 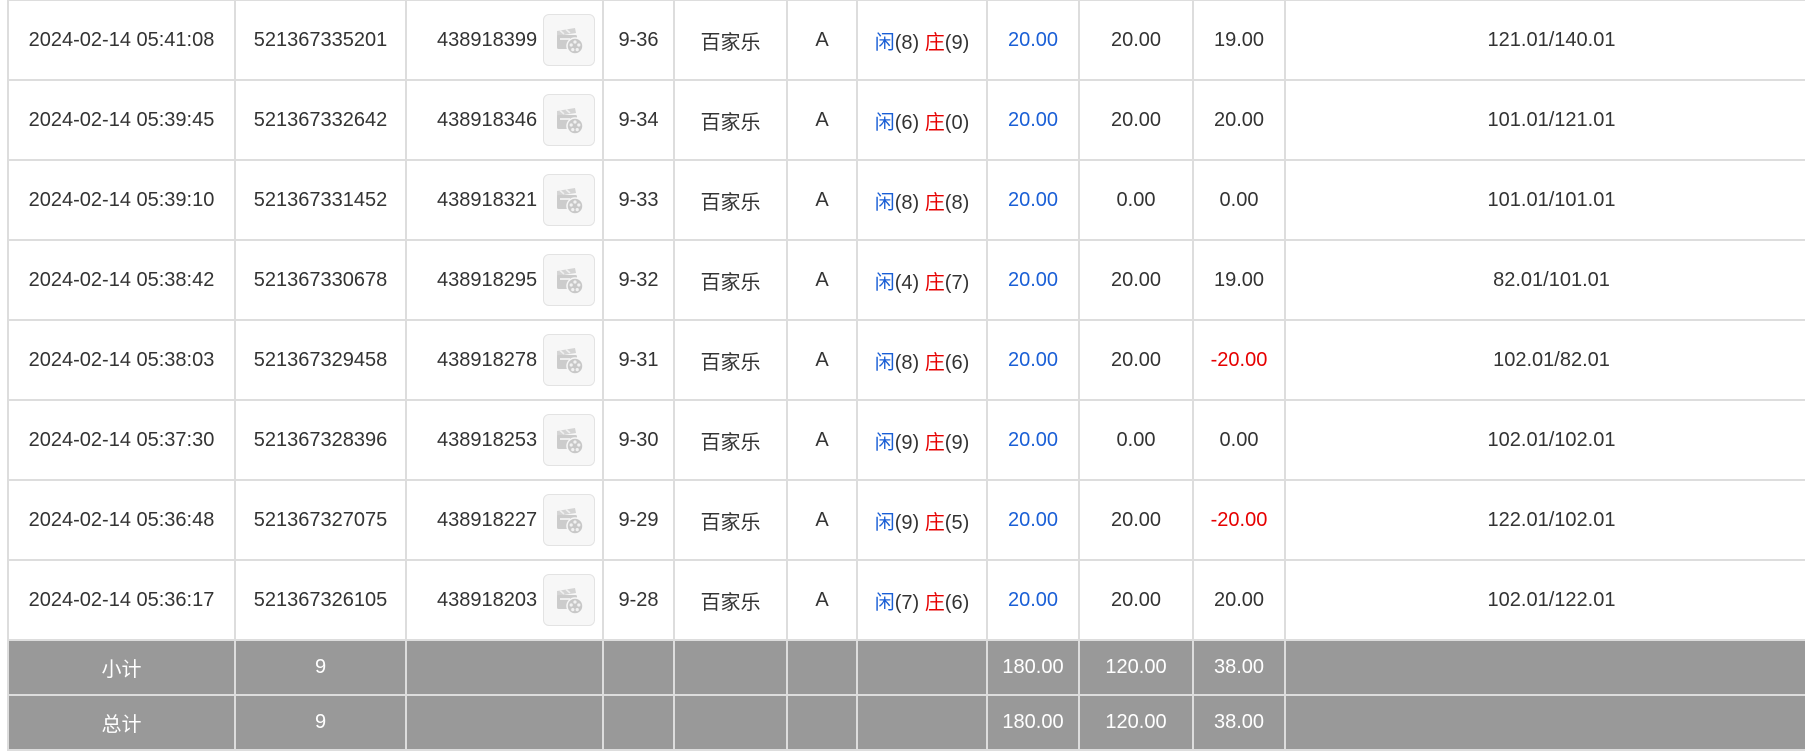 What do you see at coordinates (320, 722) in the screenshot?
I see `total-count: 9` at bounding box center [320, 722].